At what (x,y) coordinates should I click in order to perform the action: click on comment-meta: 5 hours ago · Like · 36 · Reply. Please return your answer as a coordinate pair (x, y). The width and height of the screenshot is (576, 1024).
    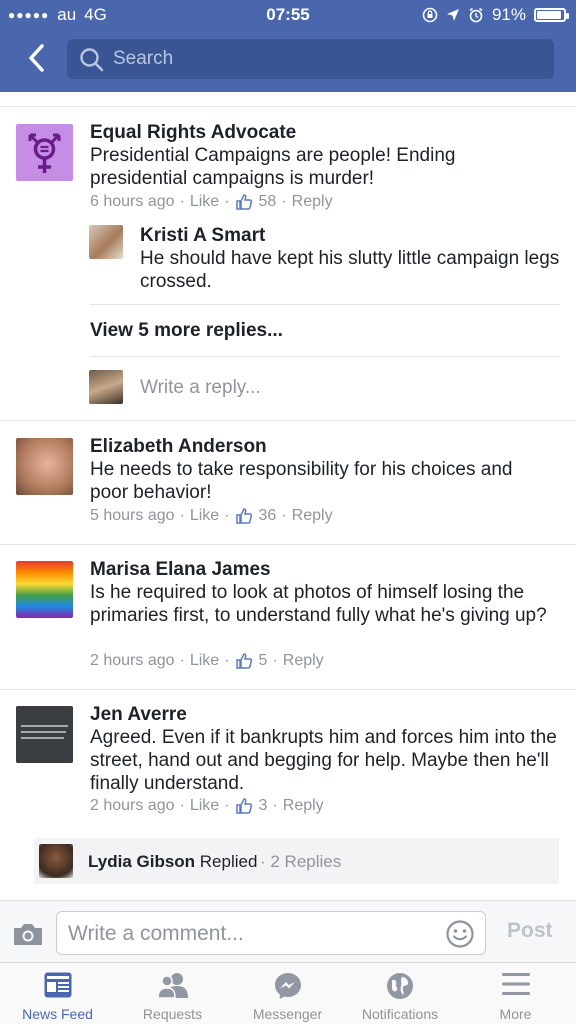
    Looking at the image, I should click on (211, 516).